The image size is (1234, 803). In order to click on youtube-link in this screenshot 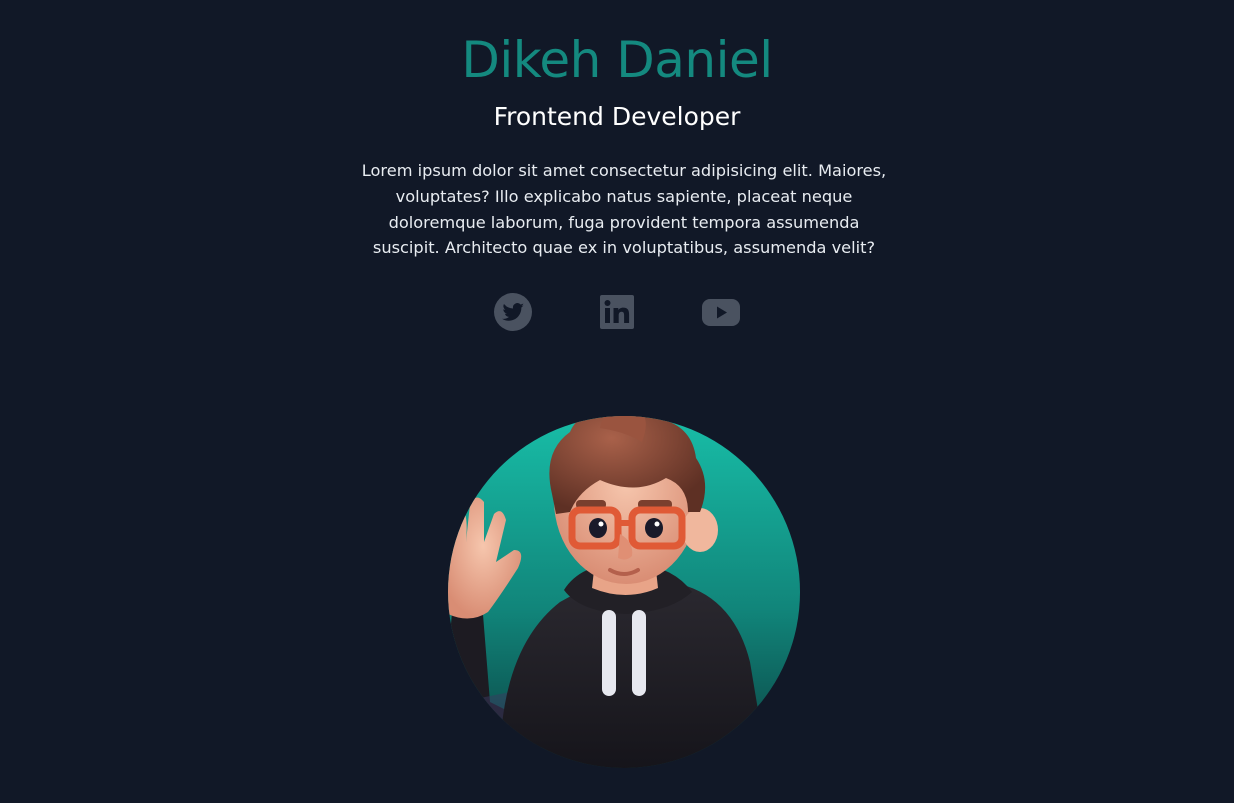, I will do `click(721, 312)`.